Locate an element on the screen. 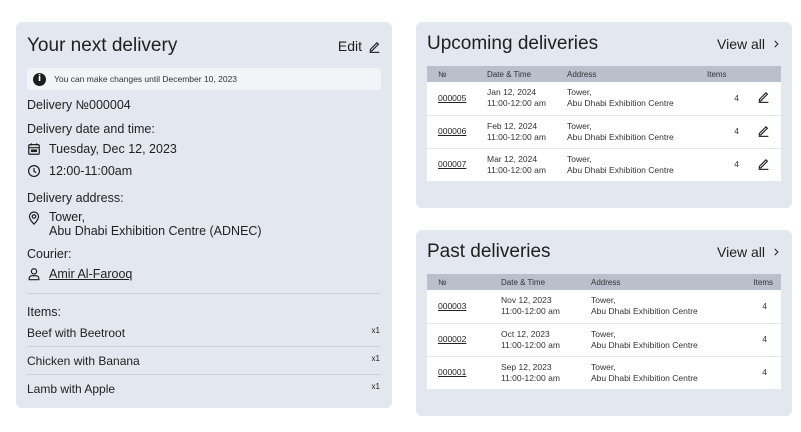  next-delivery-title: Your next delivery is located at coordinates (102, 45).